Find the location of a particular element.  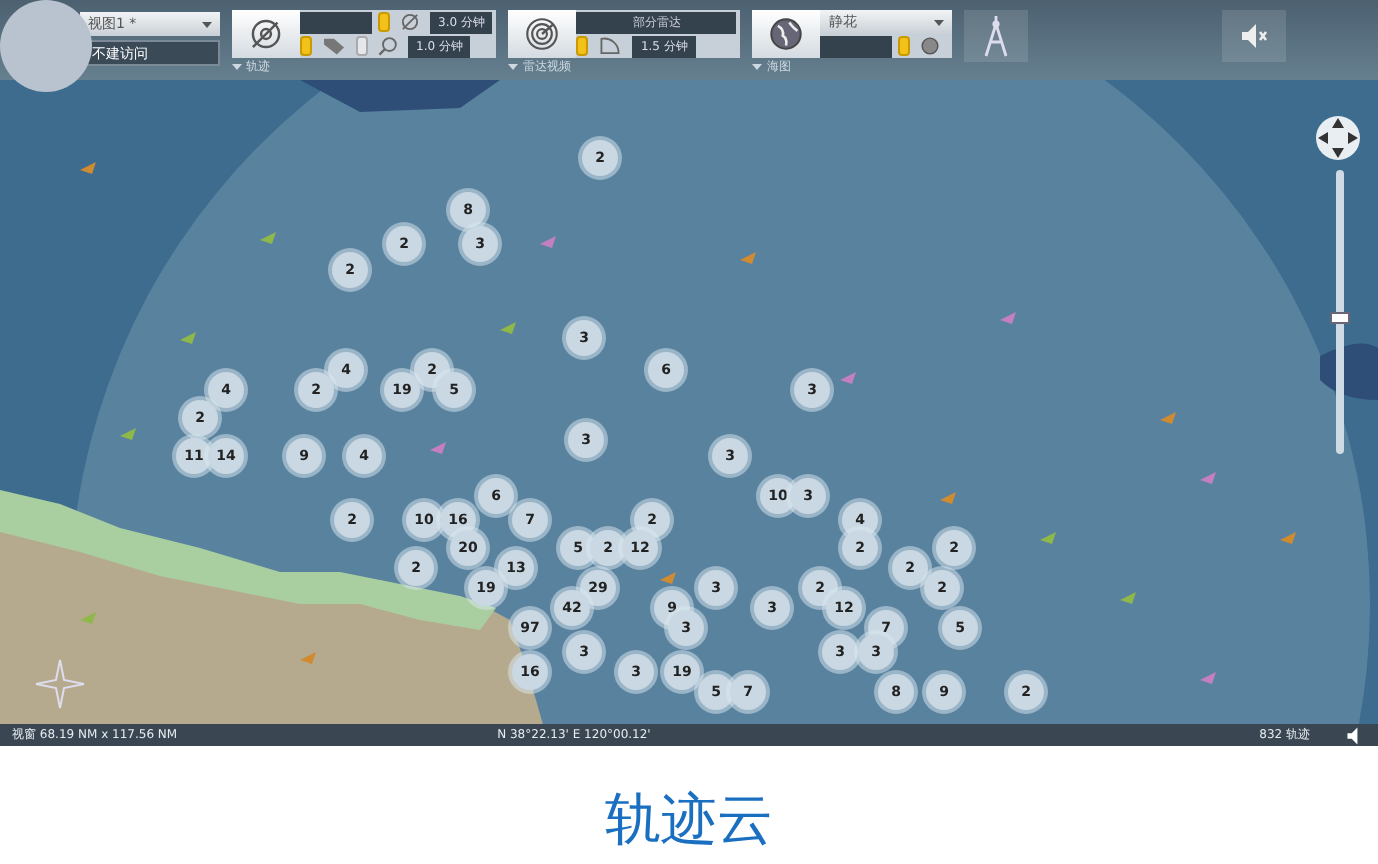

radar-button is located at coordinates (542, 34).